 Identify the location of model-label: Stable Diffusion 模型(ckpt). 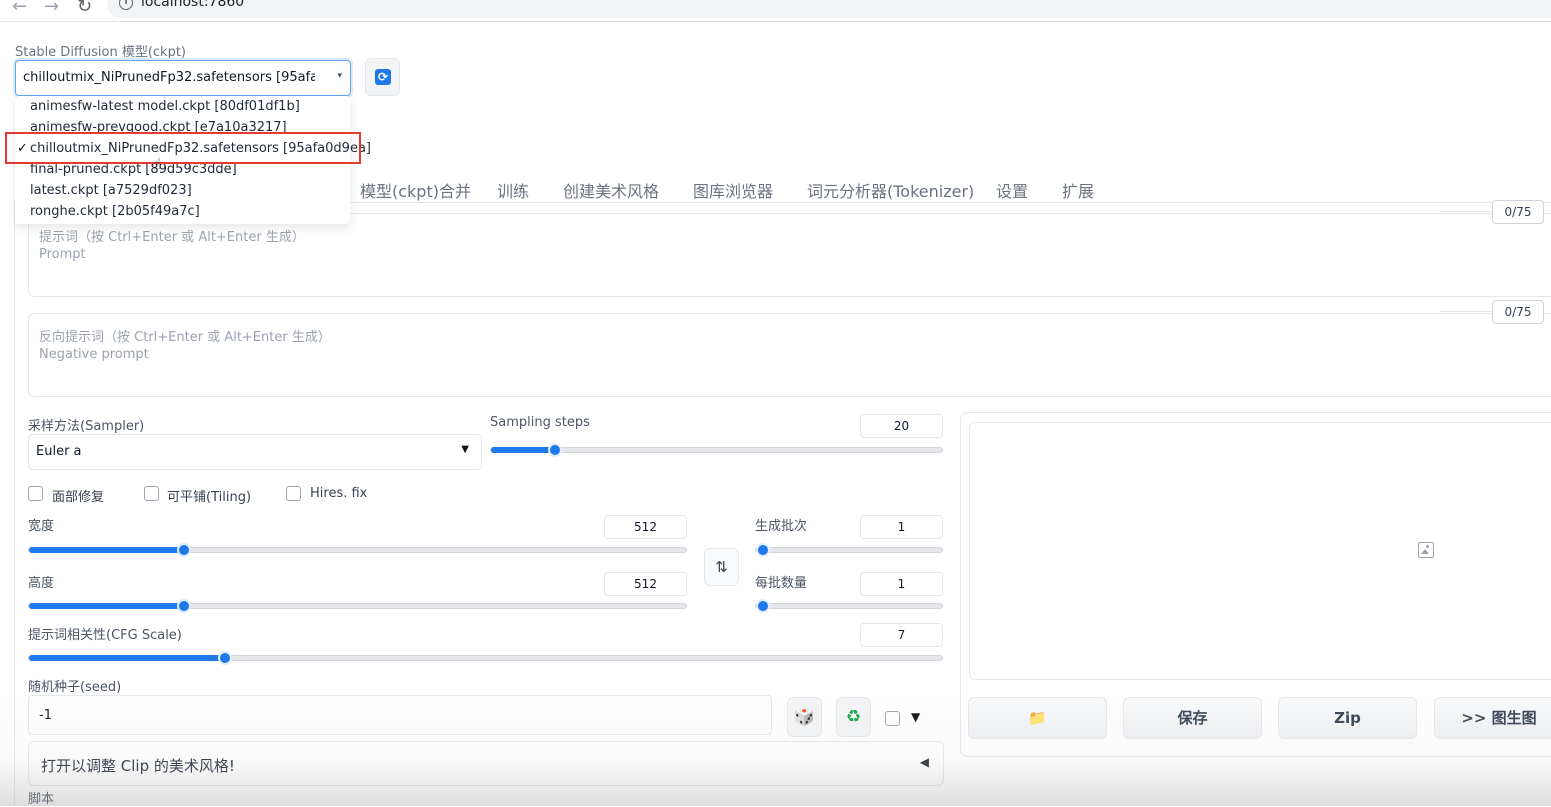
(101, 52).